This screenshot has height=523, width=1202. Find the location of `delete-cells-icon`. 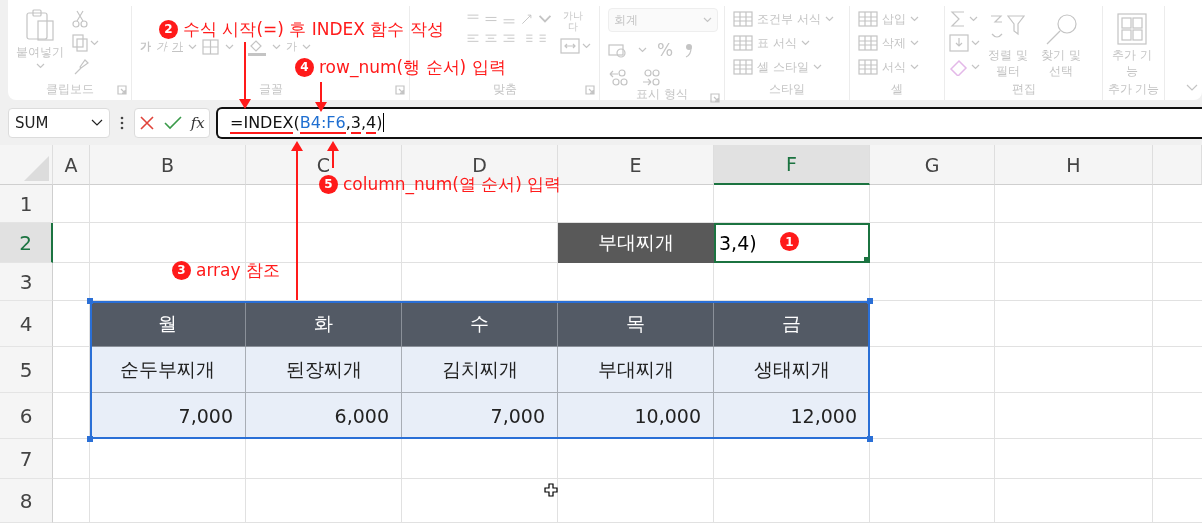

delete-cells-icon is located at coordinates (868, 43).